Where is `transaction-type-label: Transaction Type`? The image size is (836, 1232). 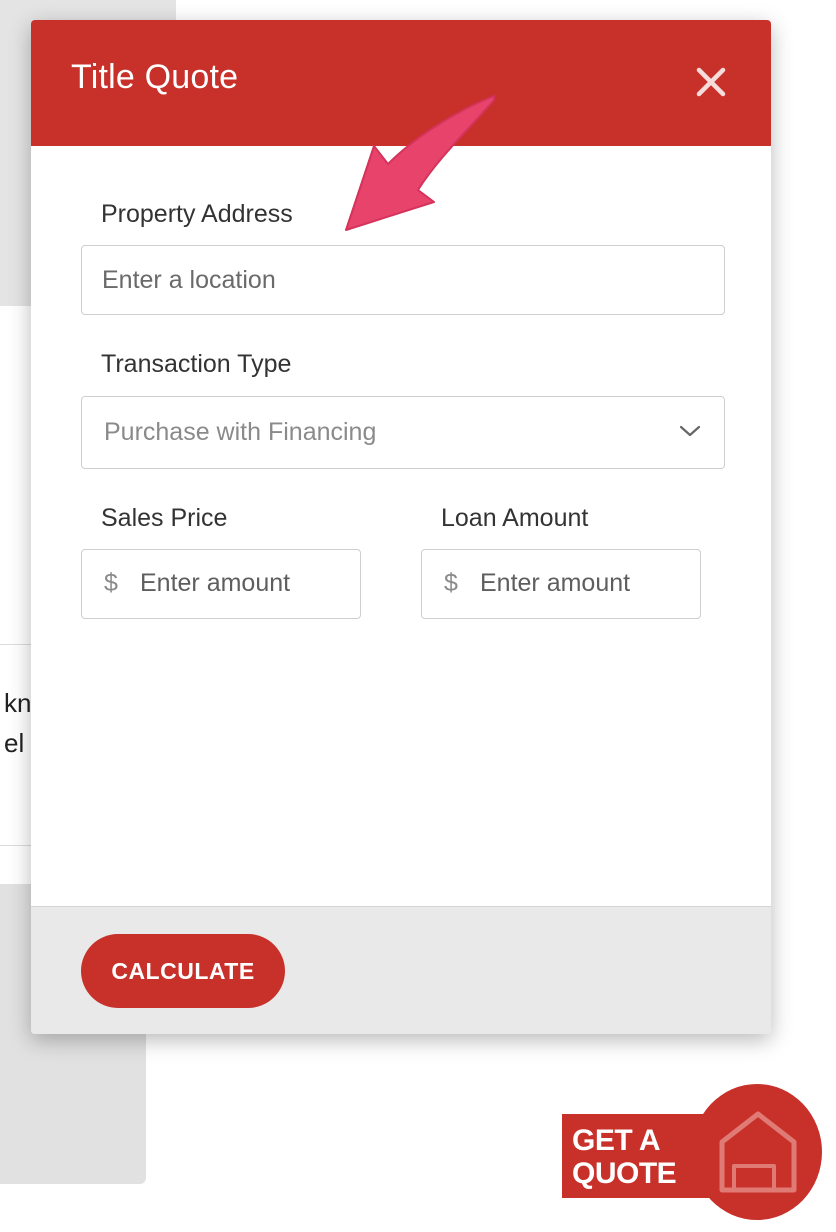 transaction-type-label: Transaction Type is located at coordinates (196, 364).